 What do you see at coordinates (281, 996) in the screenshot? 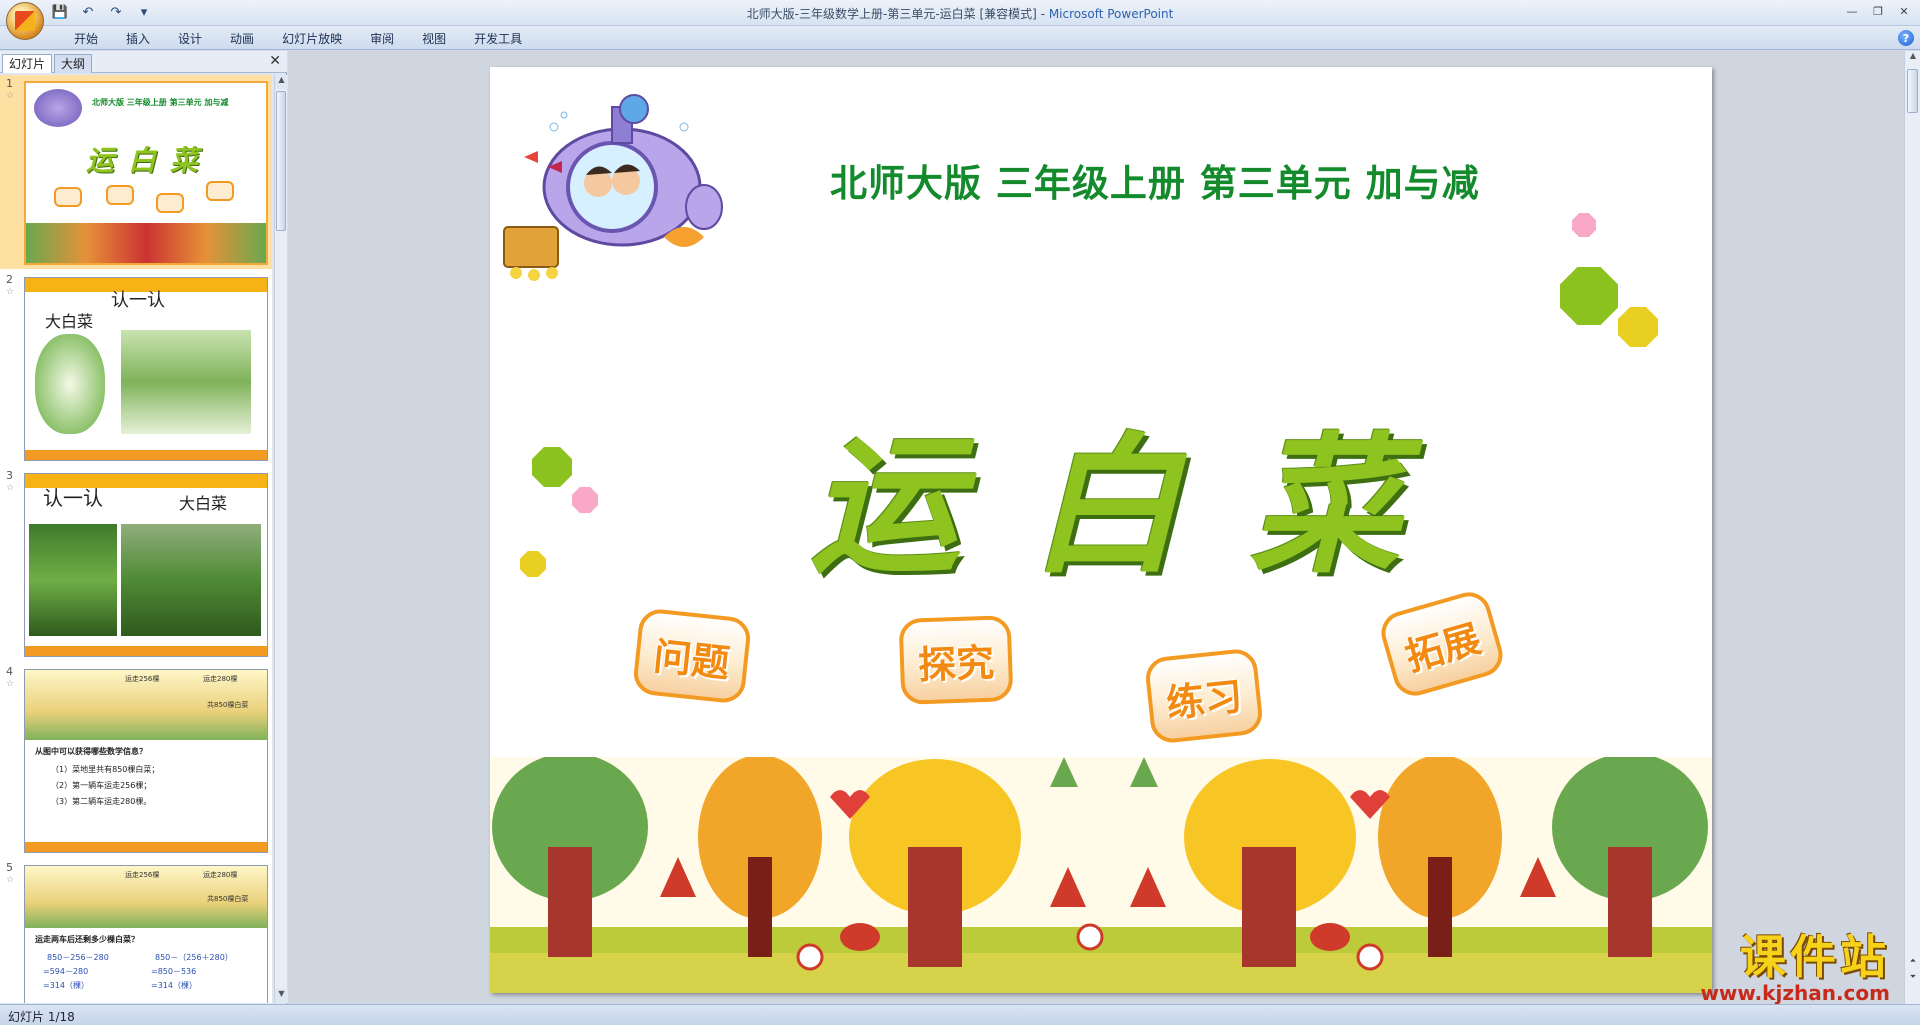
I see `scroll-down-icon: ▼` at bounding box center [281, 996].